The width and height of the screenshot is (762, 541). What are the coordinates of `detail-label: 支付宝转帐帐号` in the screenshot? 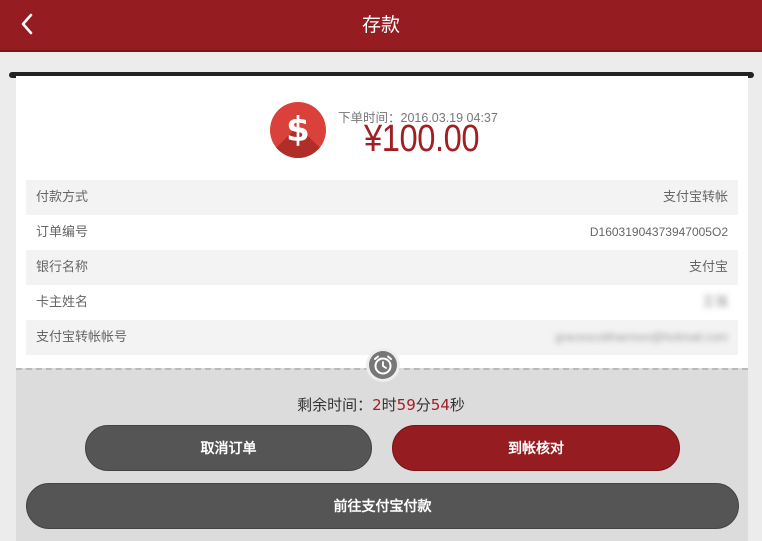 It's located at (82, 337).